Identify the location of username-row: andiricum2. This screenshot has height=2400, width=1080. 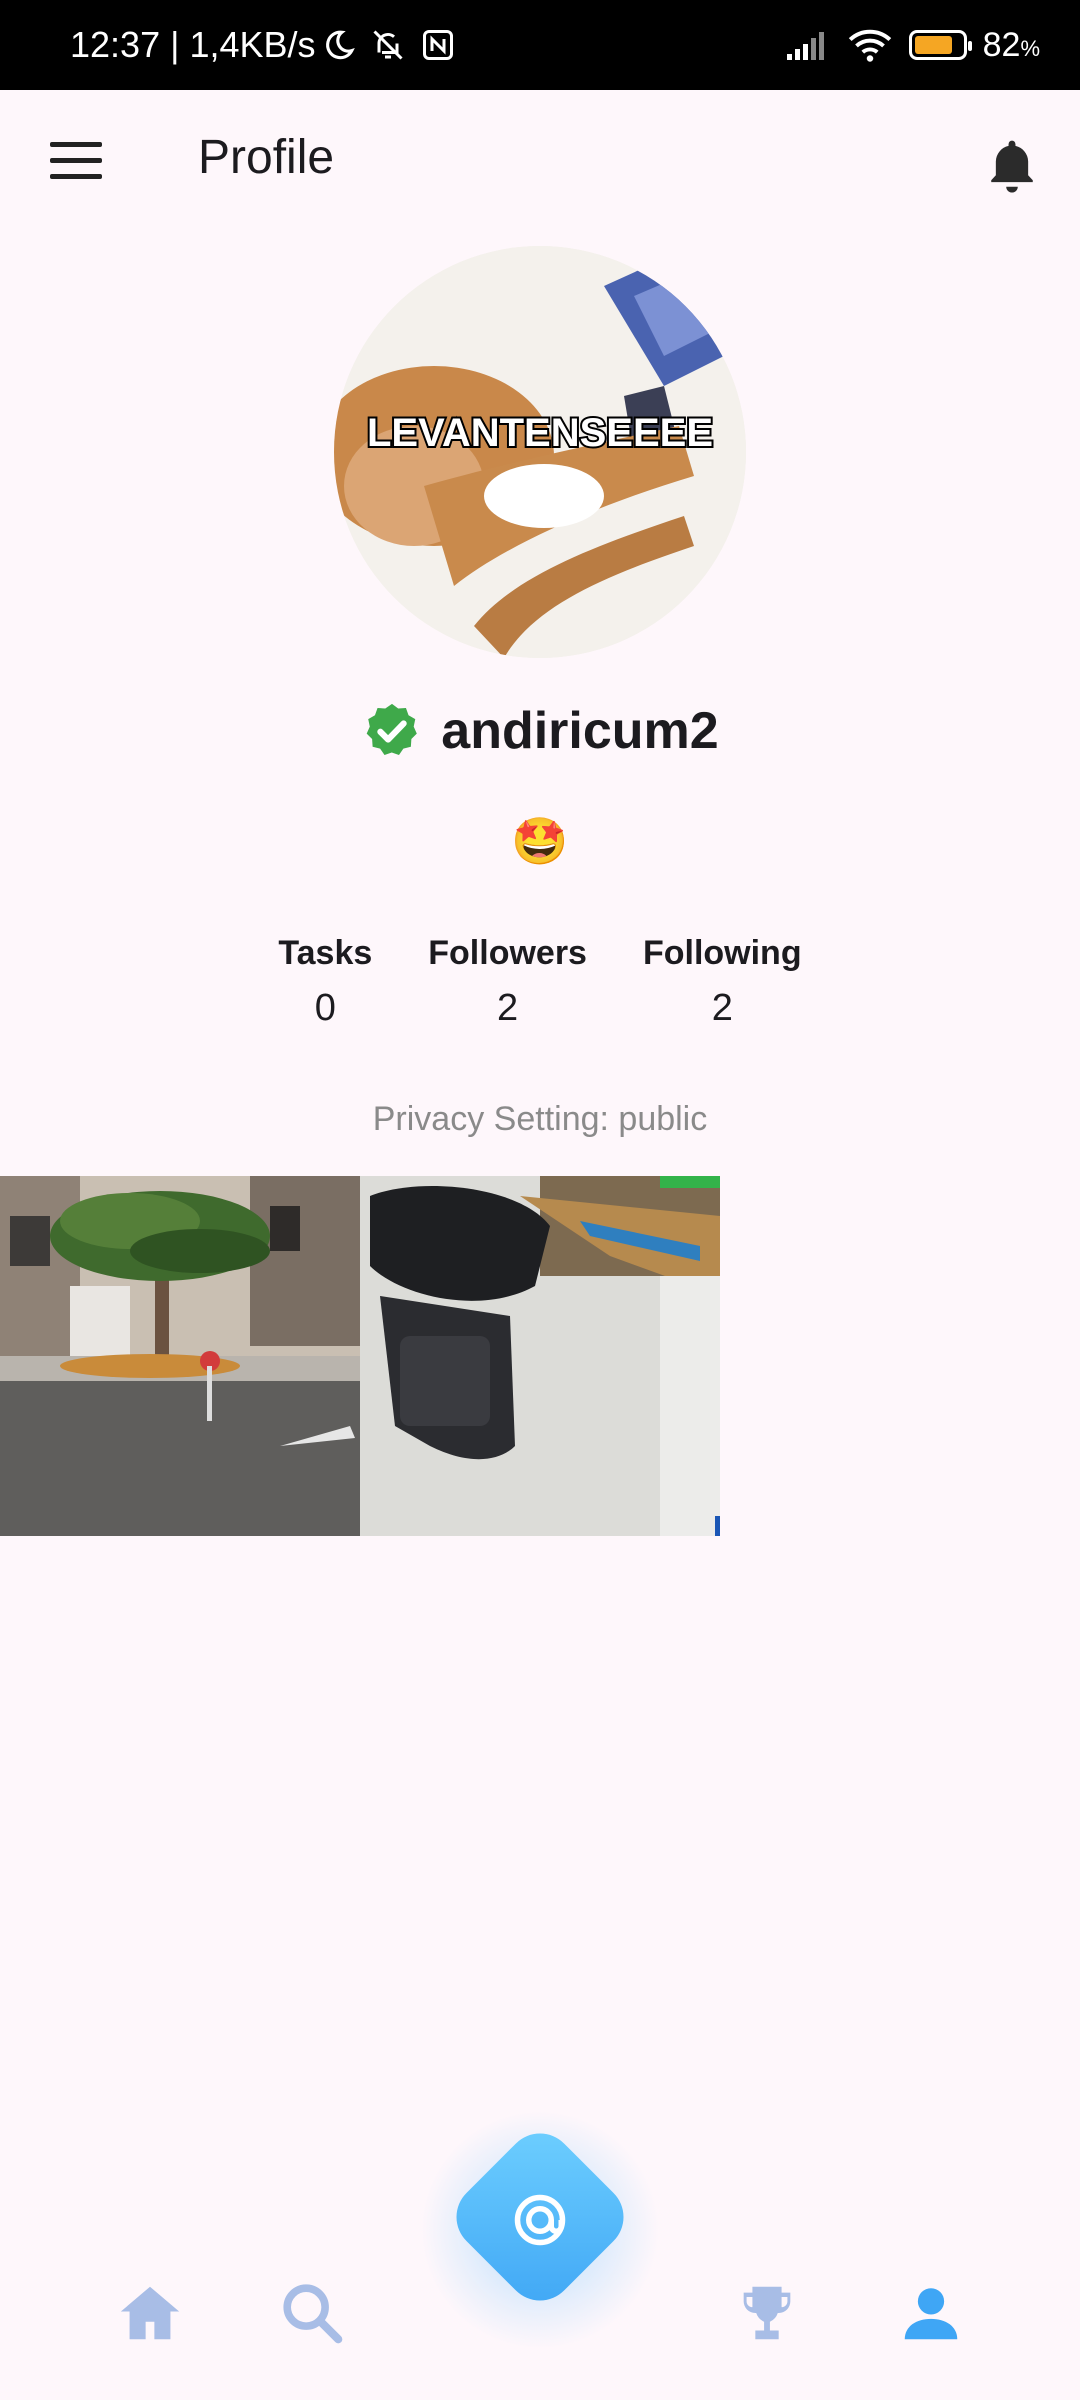
(540, 731).